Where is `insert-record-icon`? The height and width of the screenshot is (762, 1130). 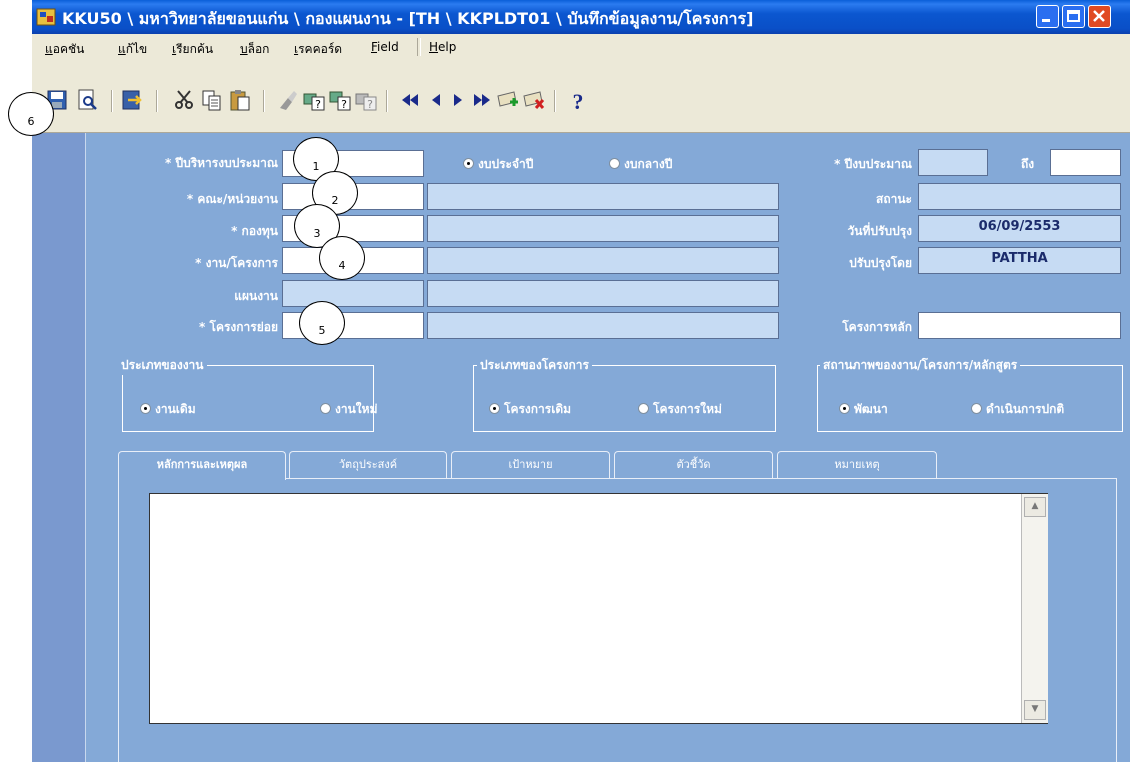
insert-record-icon is located at coordinates (508, 100).